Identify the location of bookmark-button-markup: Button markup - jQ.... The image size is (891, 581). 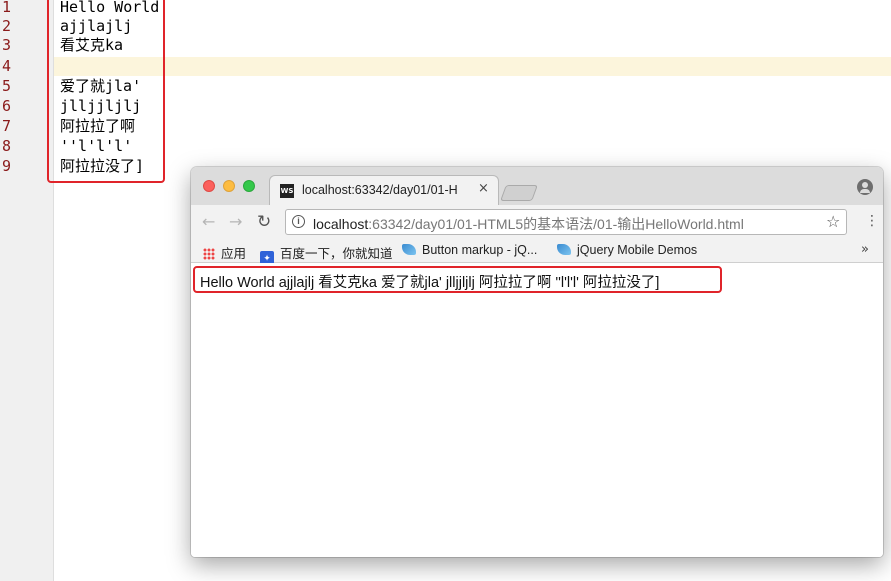
(469, 250).